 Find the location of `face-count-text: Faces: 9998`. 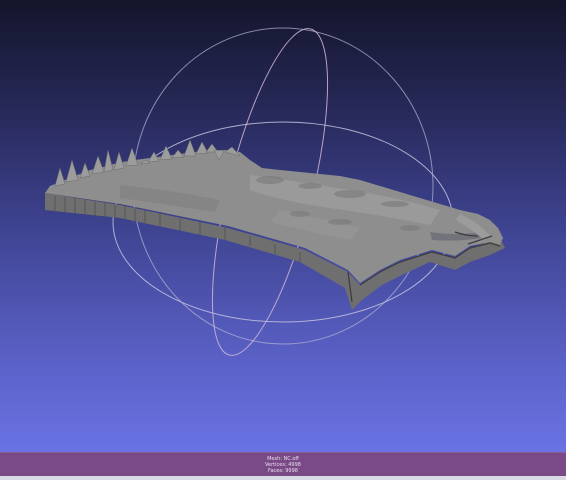

face-count-text: Faces: 9998 is located at coordinates (283, 471).